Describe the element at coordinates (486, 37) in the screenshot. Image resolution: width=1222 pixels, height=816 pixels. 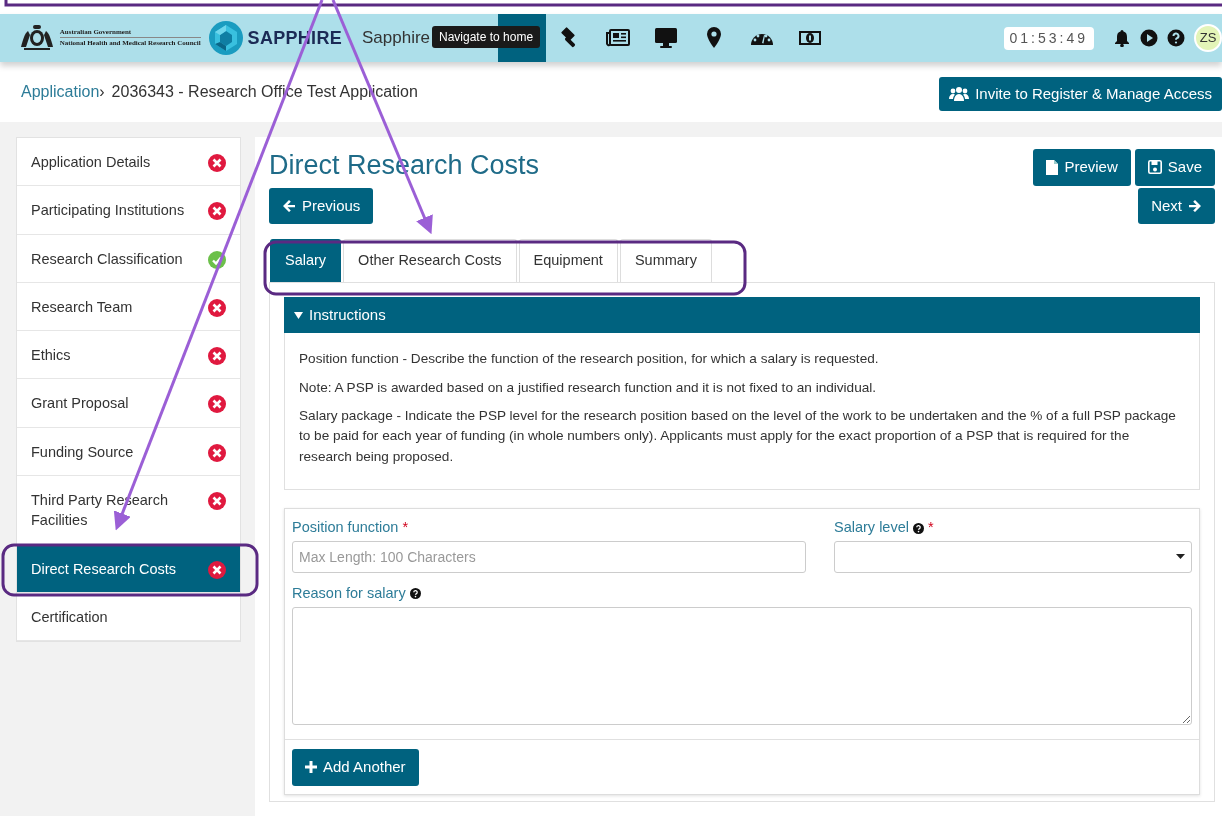
I see `tooltip: Navigate to home` at that location.